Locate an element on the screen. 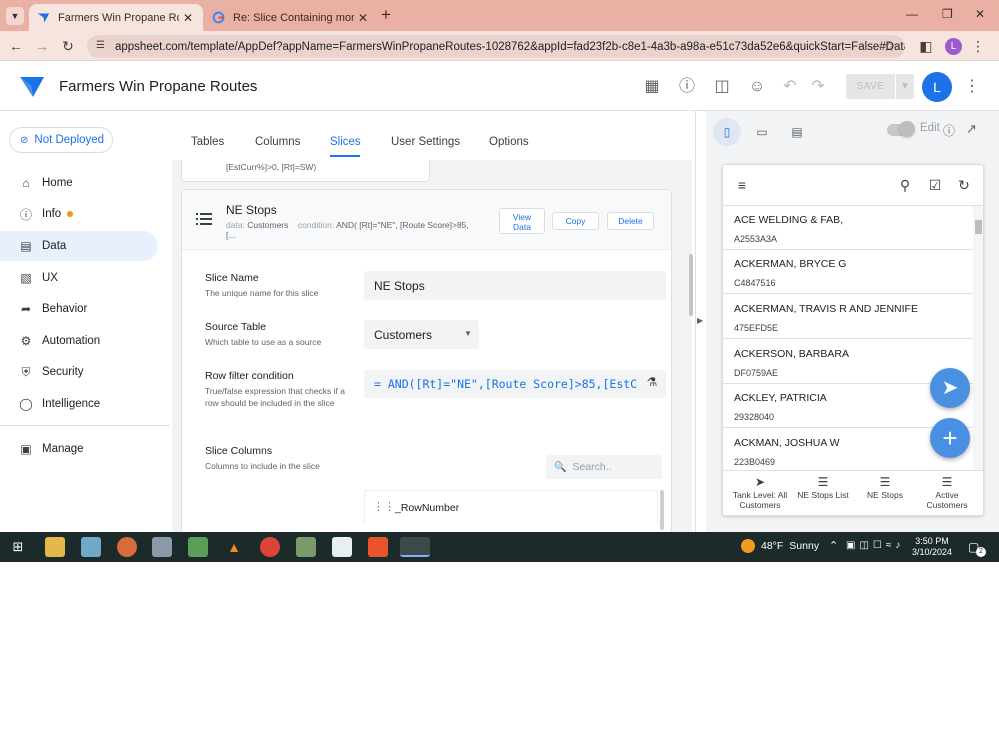  file-explorer-icon is located at coordinates (55, 547).